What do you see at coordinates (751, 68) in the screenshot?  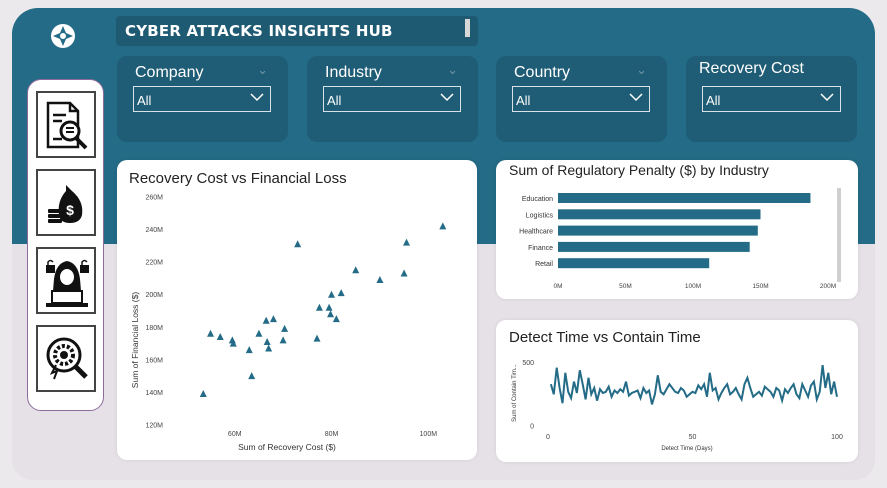 I see `filter-recovery-cost-label: Recovery Cost` at bounding box center [751, 68].